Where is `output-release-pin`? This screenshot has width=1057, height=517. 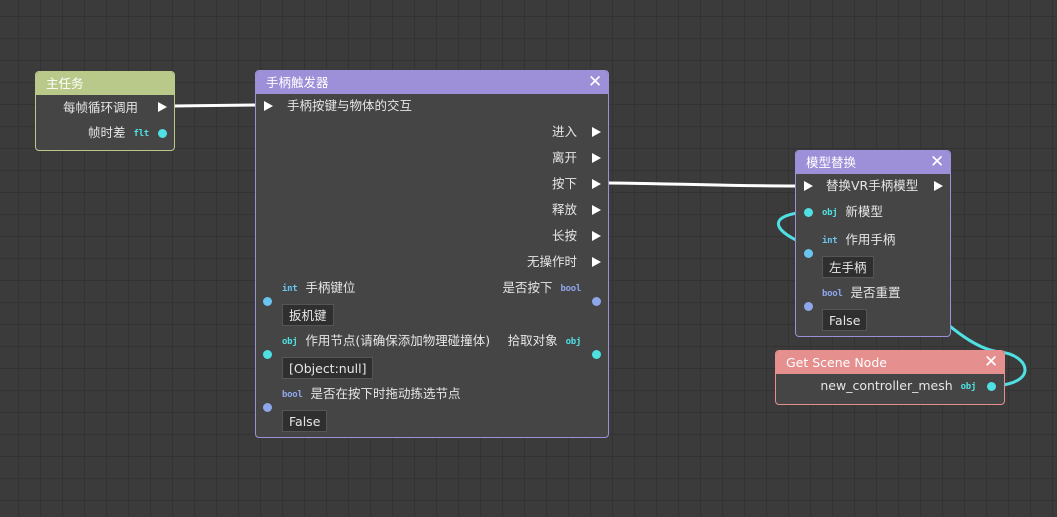 output-release-pin is located at coordinates (596, 210).